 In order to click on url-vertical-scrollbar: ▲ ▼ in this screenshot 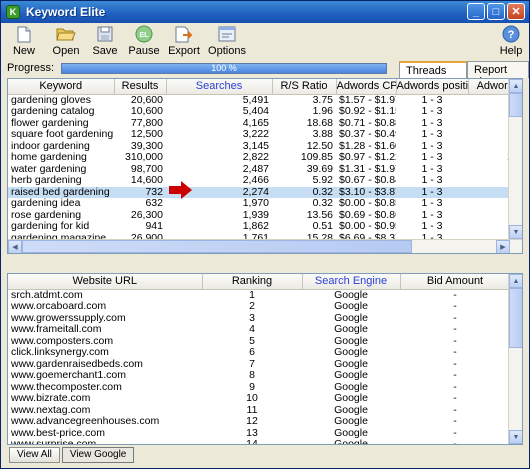, I will do `click(515, 359)`.